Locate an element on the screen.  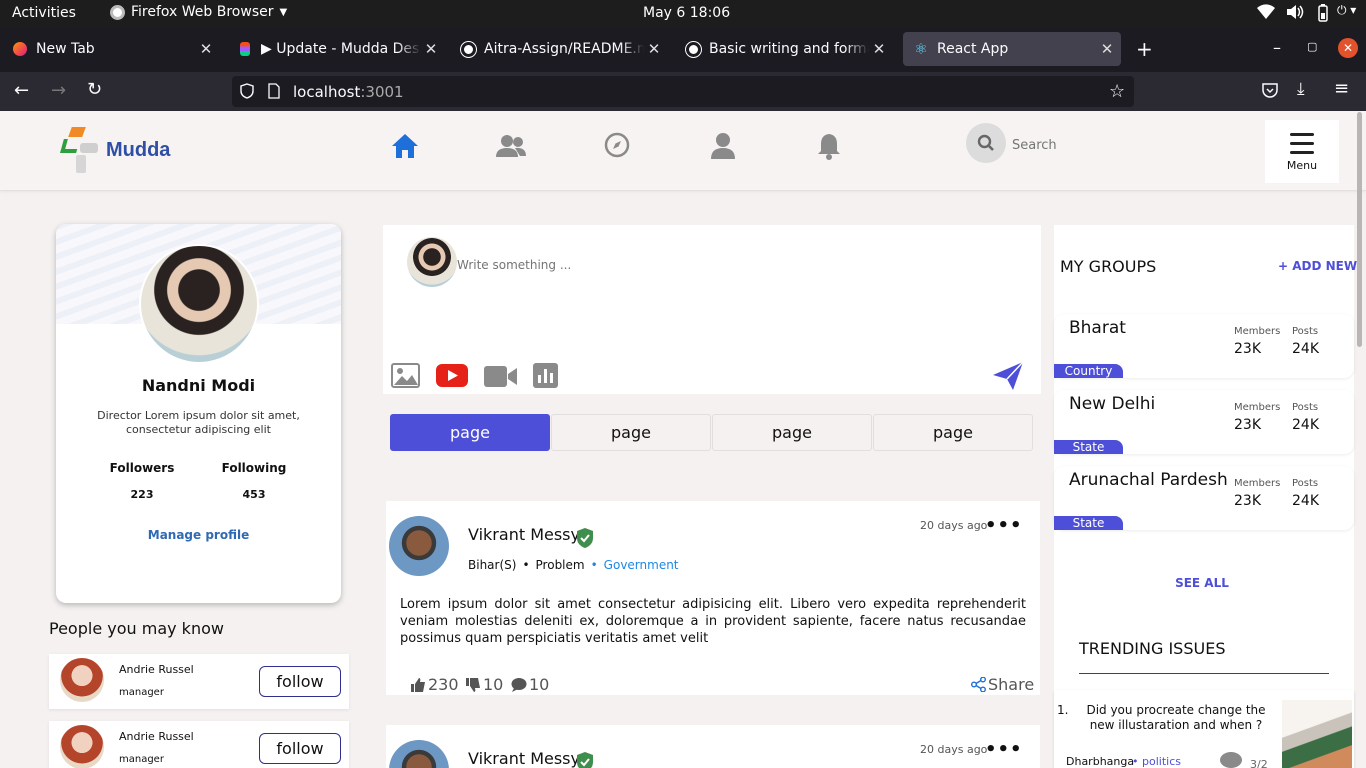
tab-update-mudda: ▶ Update - Mudda Desktop ✕ is located at coordinates (336, 49).